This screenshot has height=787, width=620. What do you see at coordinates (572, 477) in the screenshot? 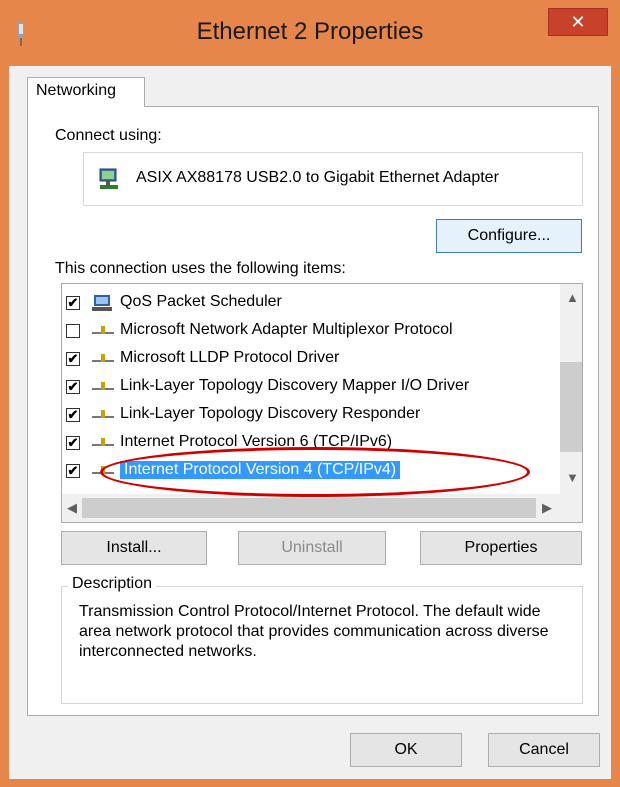
I see `scroll-down-icon: ▼` at bounding box center [572, 477].